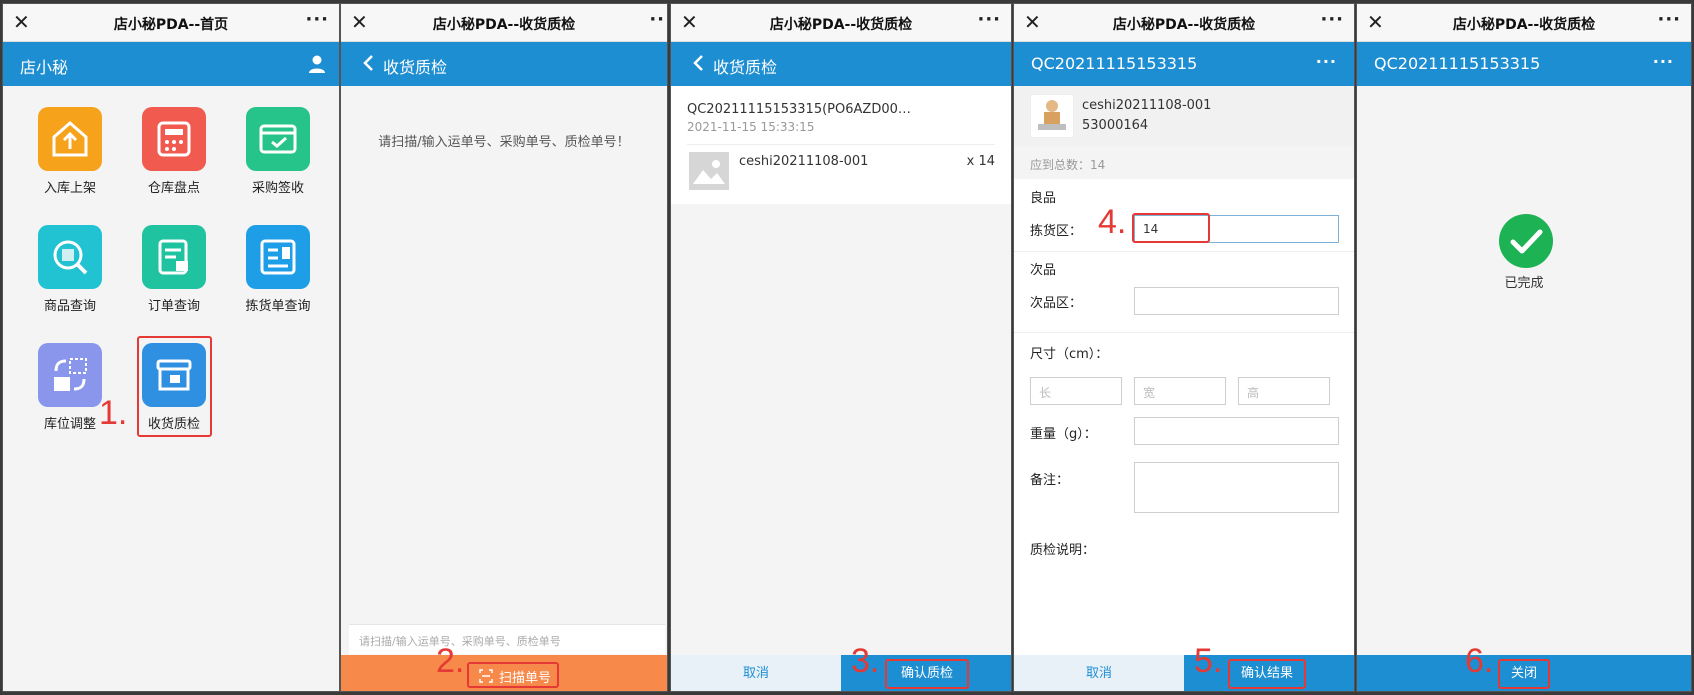  I want to click on tile-inventory-count: 仓库盘点, so click(174, 151).